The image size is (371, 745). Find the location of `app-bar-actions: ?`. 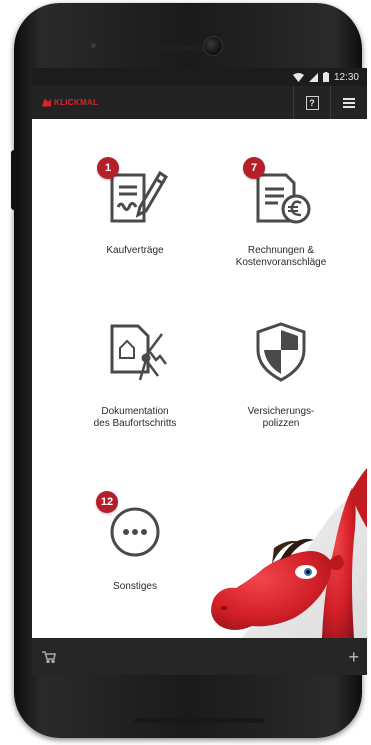

app-bar-actions: ? is located at coordinates (330, 102).